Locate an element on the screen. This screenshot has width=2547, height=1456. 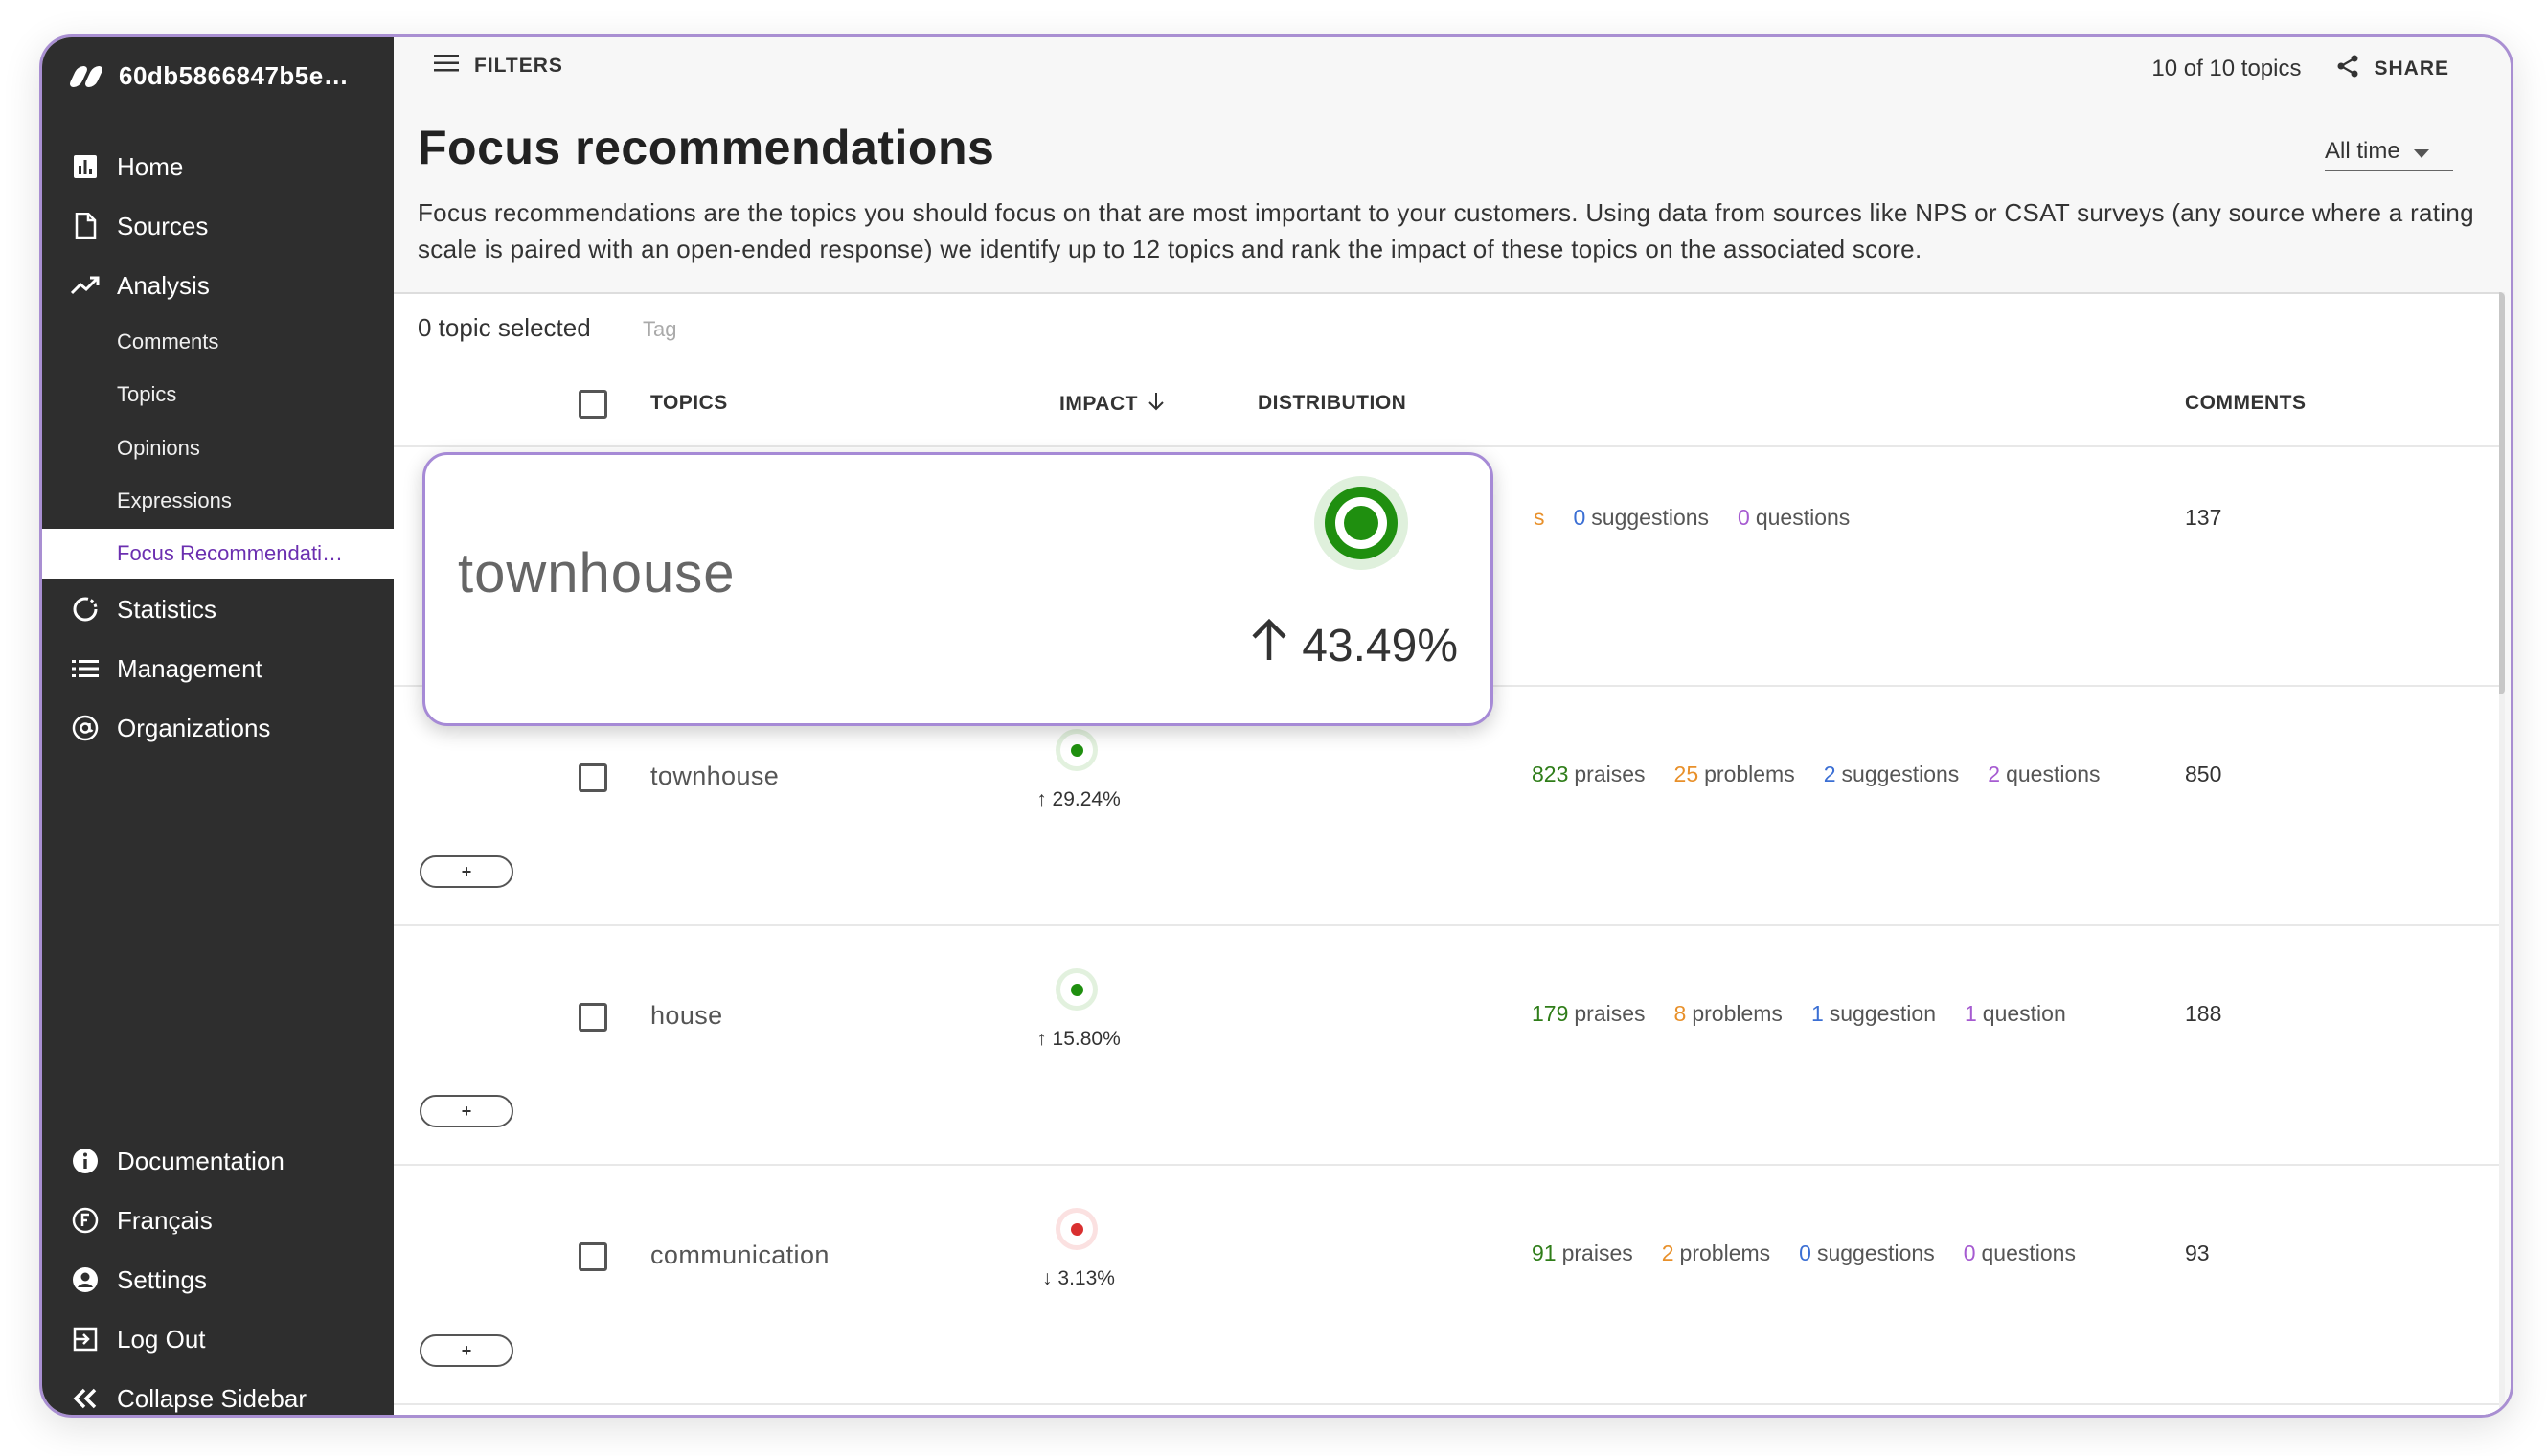
info-icon is located at coordinates (85, 1161).